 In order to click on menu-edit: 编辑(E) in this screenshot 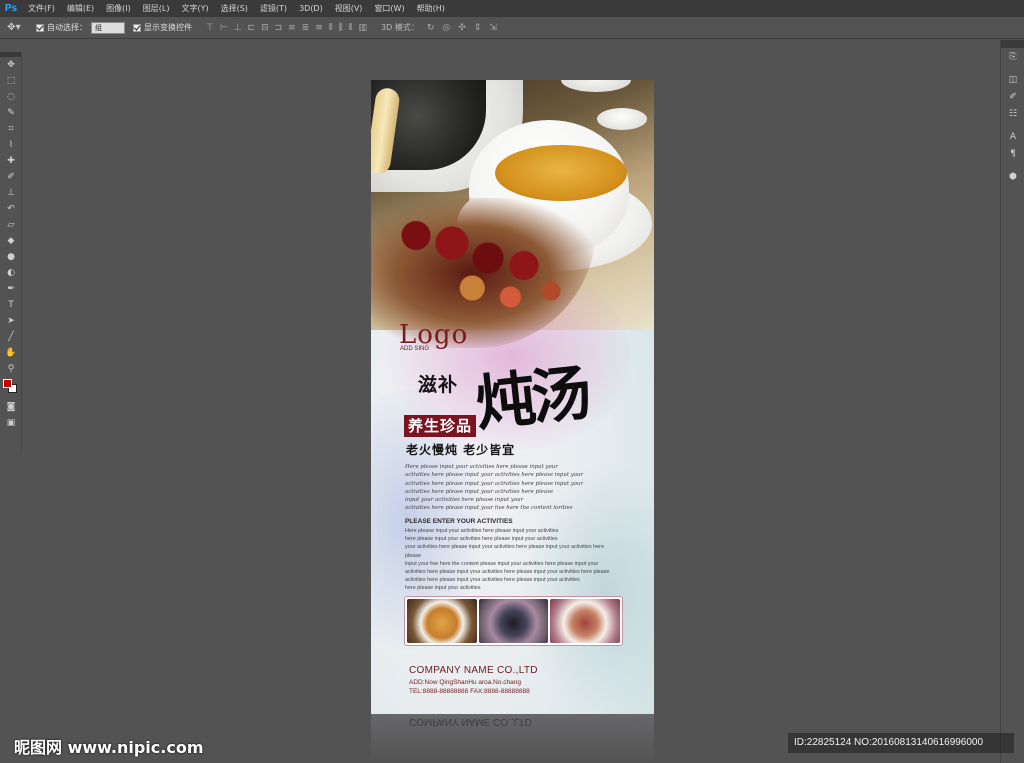, I will do `click(80, 8)`.